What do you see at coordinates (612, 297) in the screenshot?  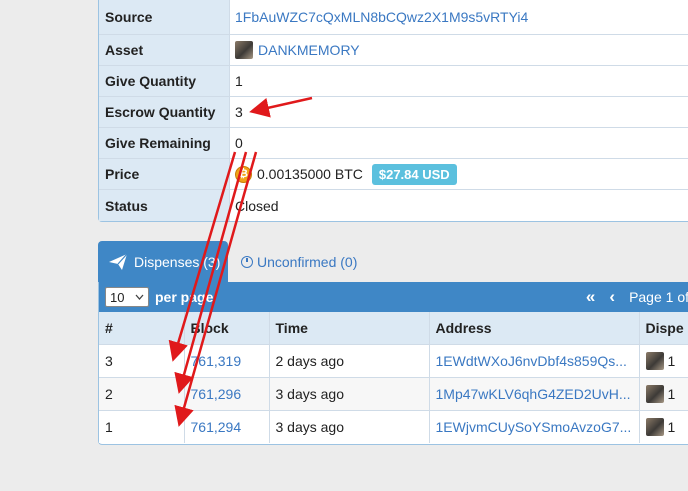 I see `prev-page-icon: ‹` at bounding box center [612, 297].